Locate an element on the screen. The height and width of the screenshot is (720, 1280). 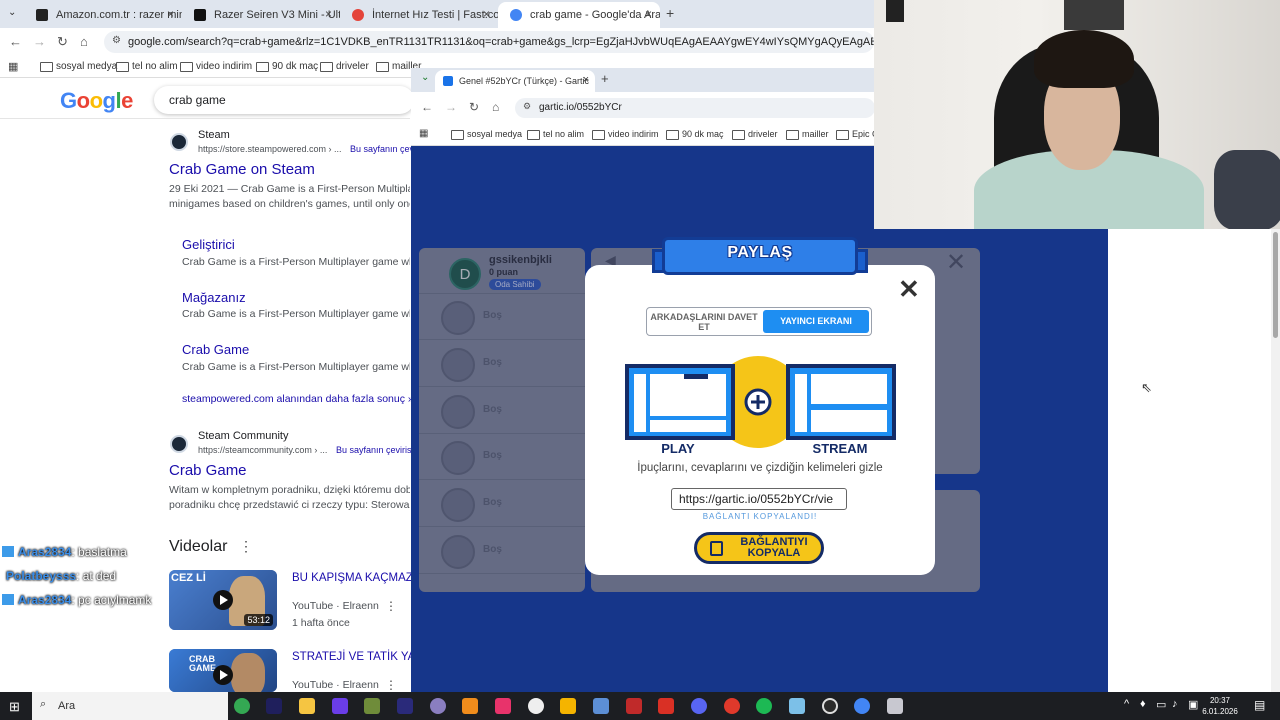
windows-start-icon: ⊞ is located at coordinates (14, 707).